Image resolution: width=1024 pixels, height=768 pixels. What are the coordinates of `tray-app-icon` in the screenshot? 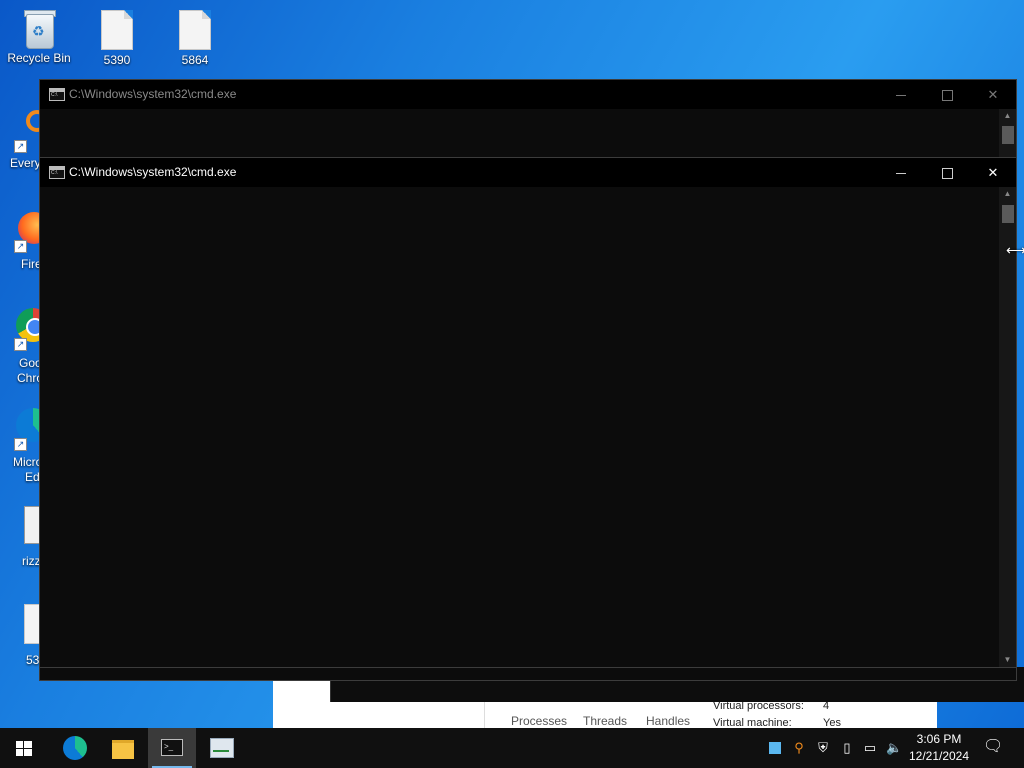 It's located at (775, 748).